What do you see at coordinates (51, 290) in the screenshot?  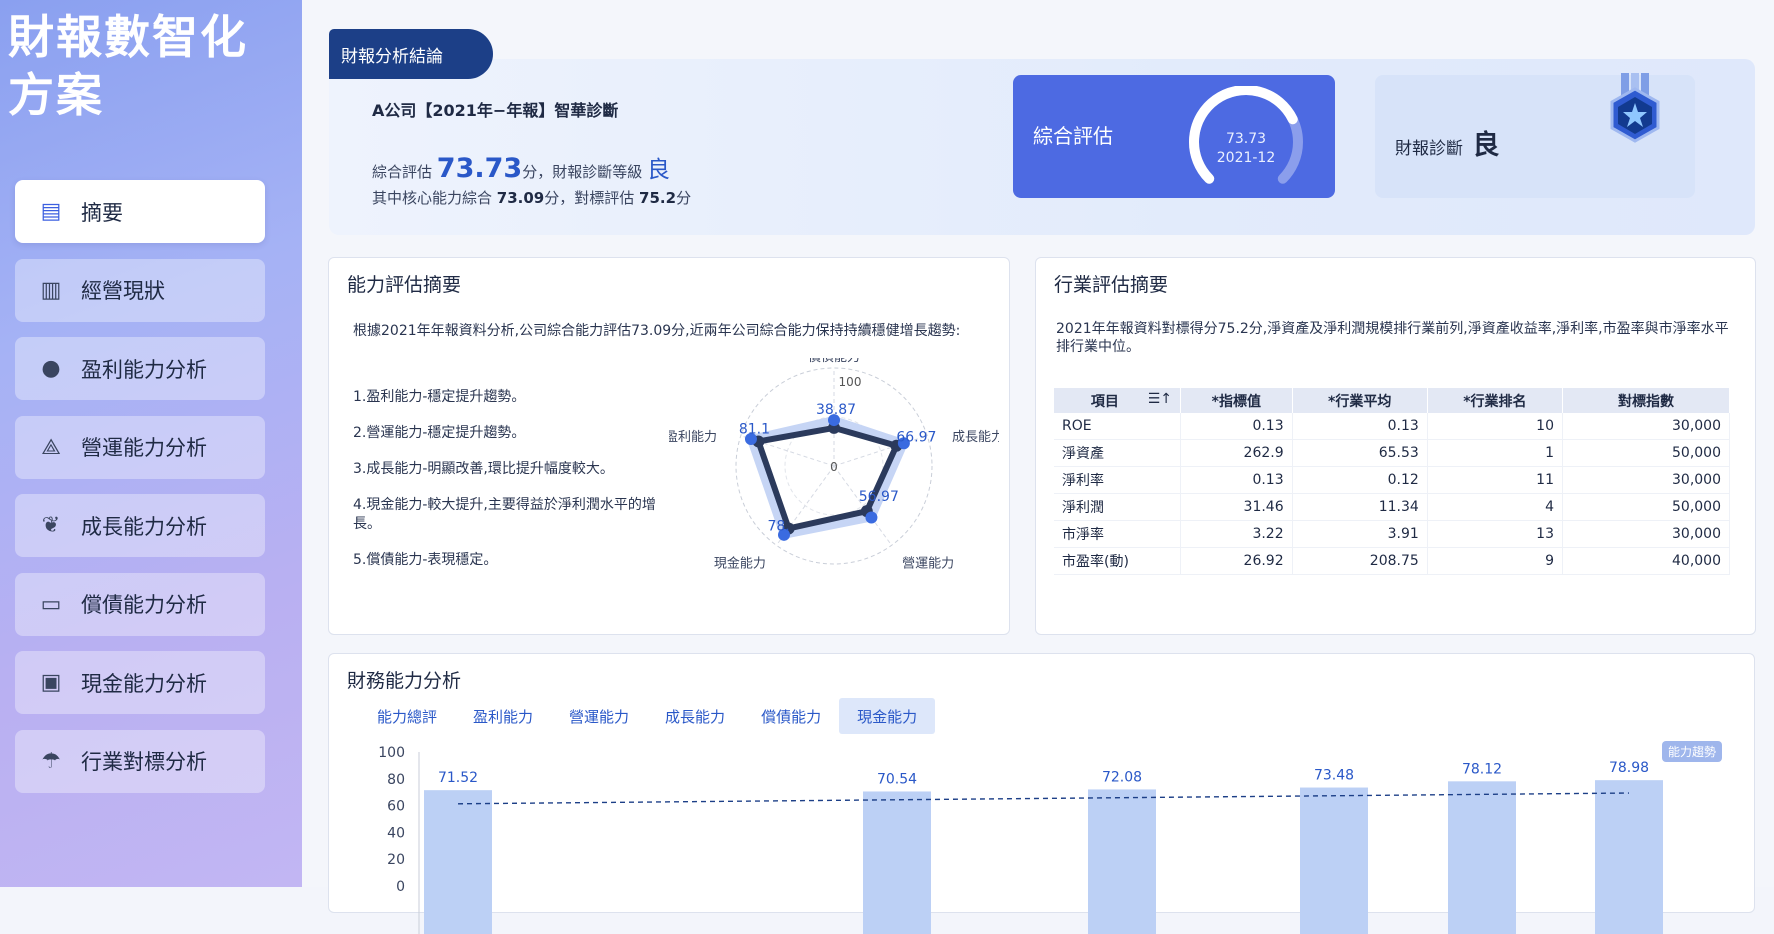 I see `dashboard-icon: ▥` at bounding box center [51, 290].